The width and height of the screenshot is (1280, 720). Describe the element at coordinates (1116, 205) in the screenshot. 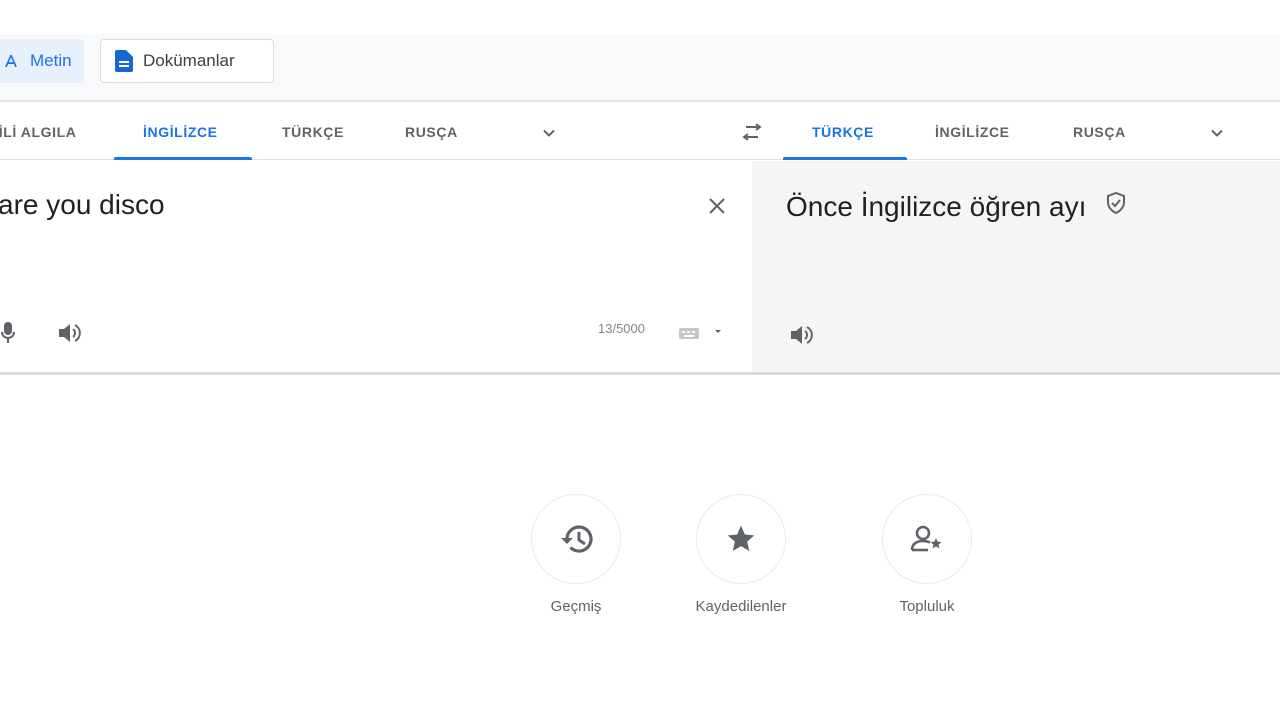

I see `verified-shield-icon` at that location.